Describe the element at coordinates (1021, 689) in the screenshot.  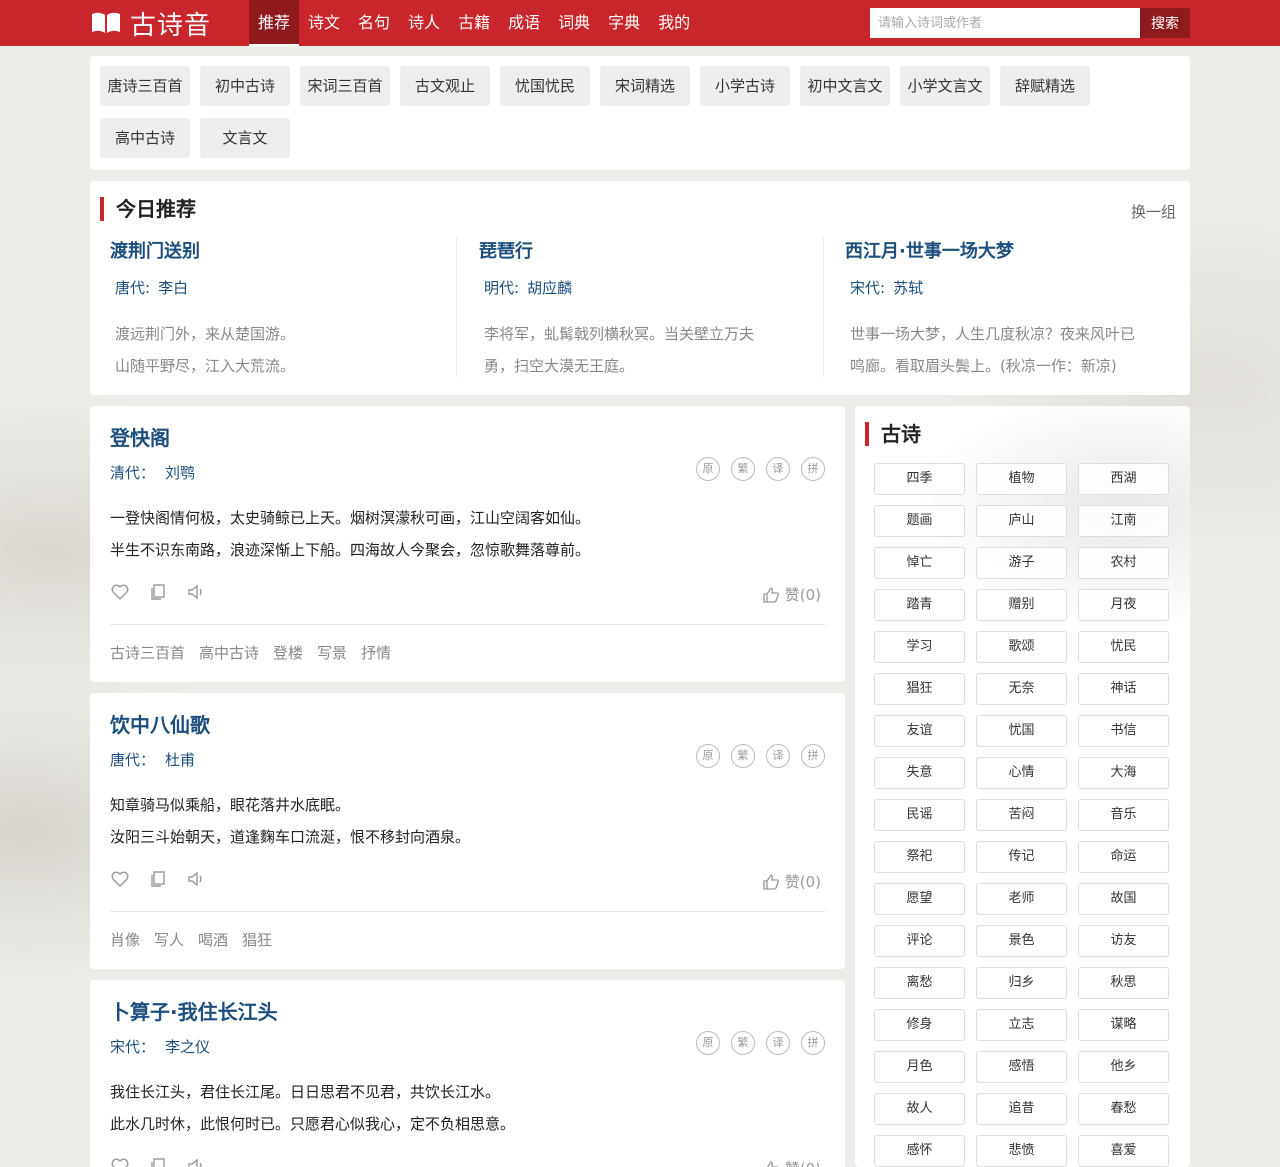
I see `sidebar-tag: 无奈` at that location.